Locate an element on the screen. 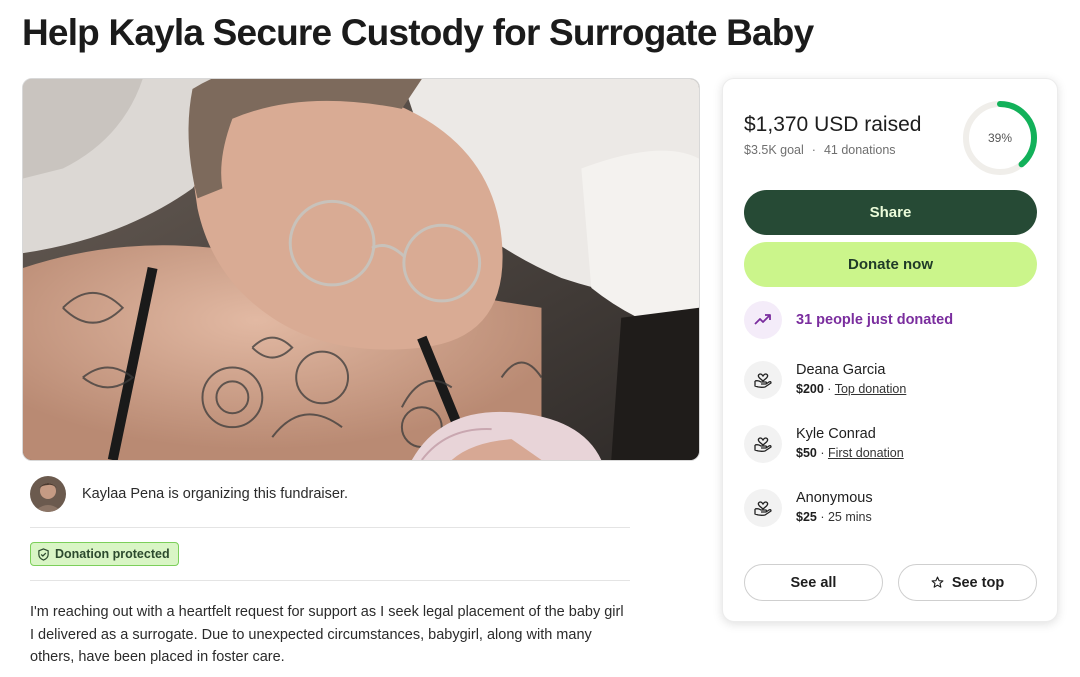 The width and height of the screenshot is (1080, 677). donations-count: 41 donations is located at coordinates (859, 150).